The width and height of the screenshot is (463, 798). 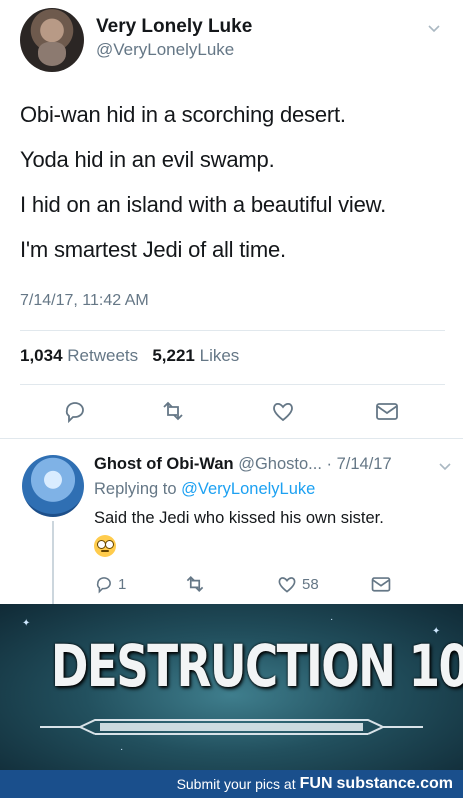 I want to click on reply-like-count: 58, so click(x=310, y=584).